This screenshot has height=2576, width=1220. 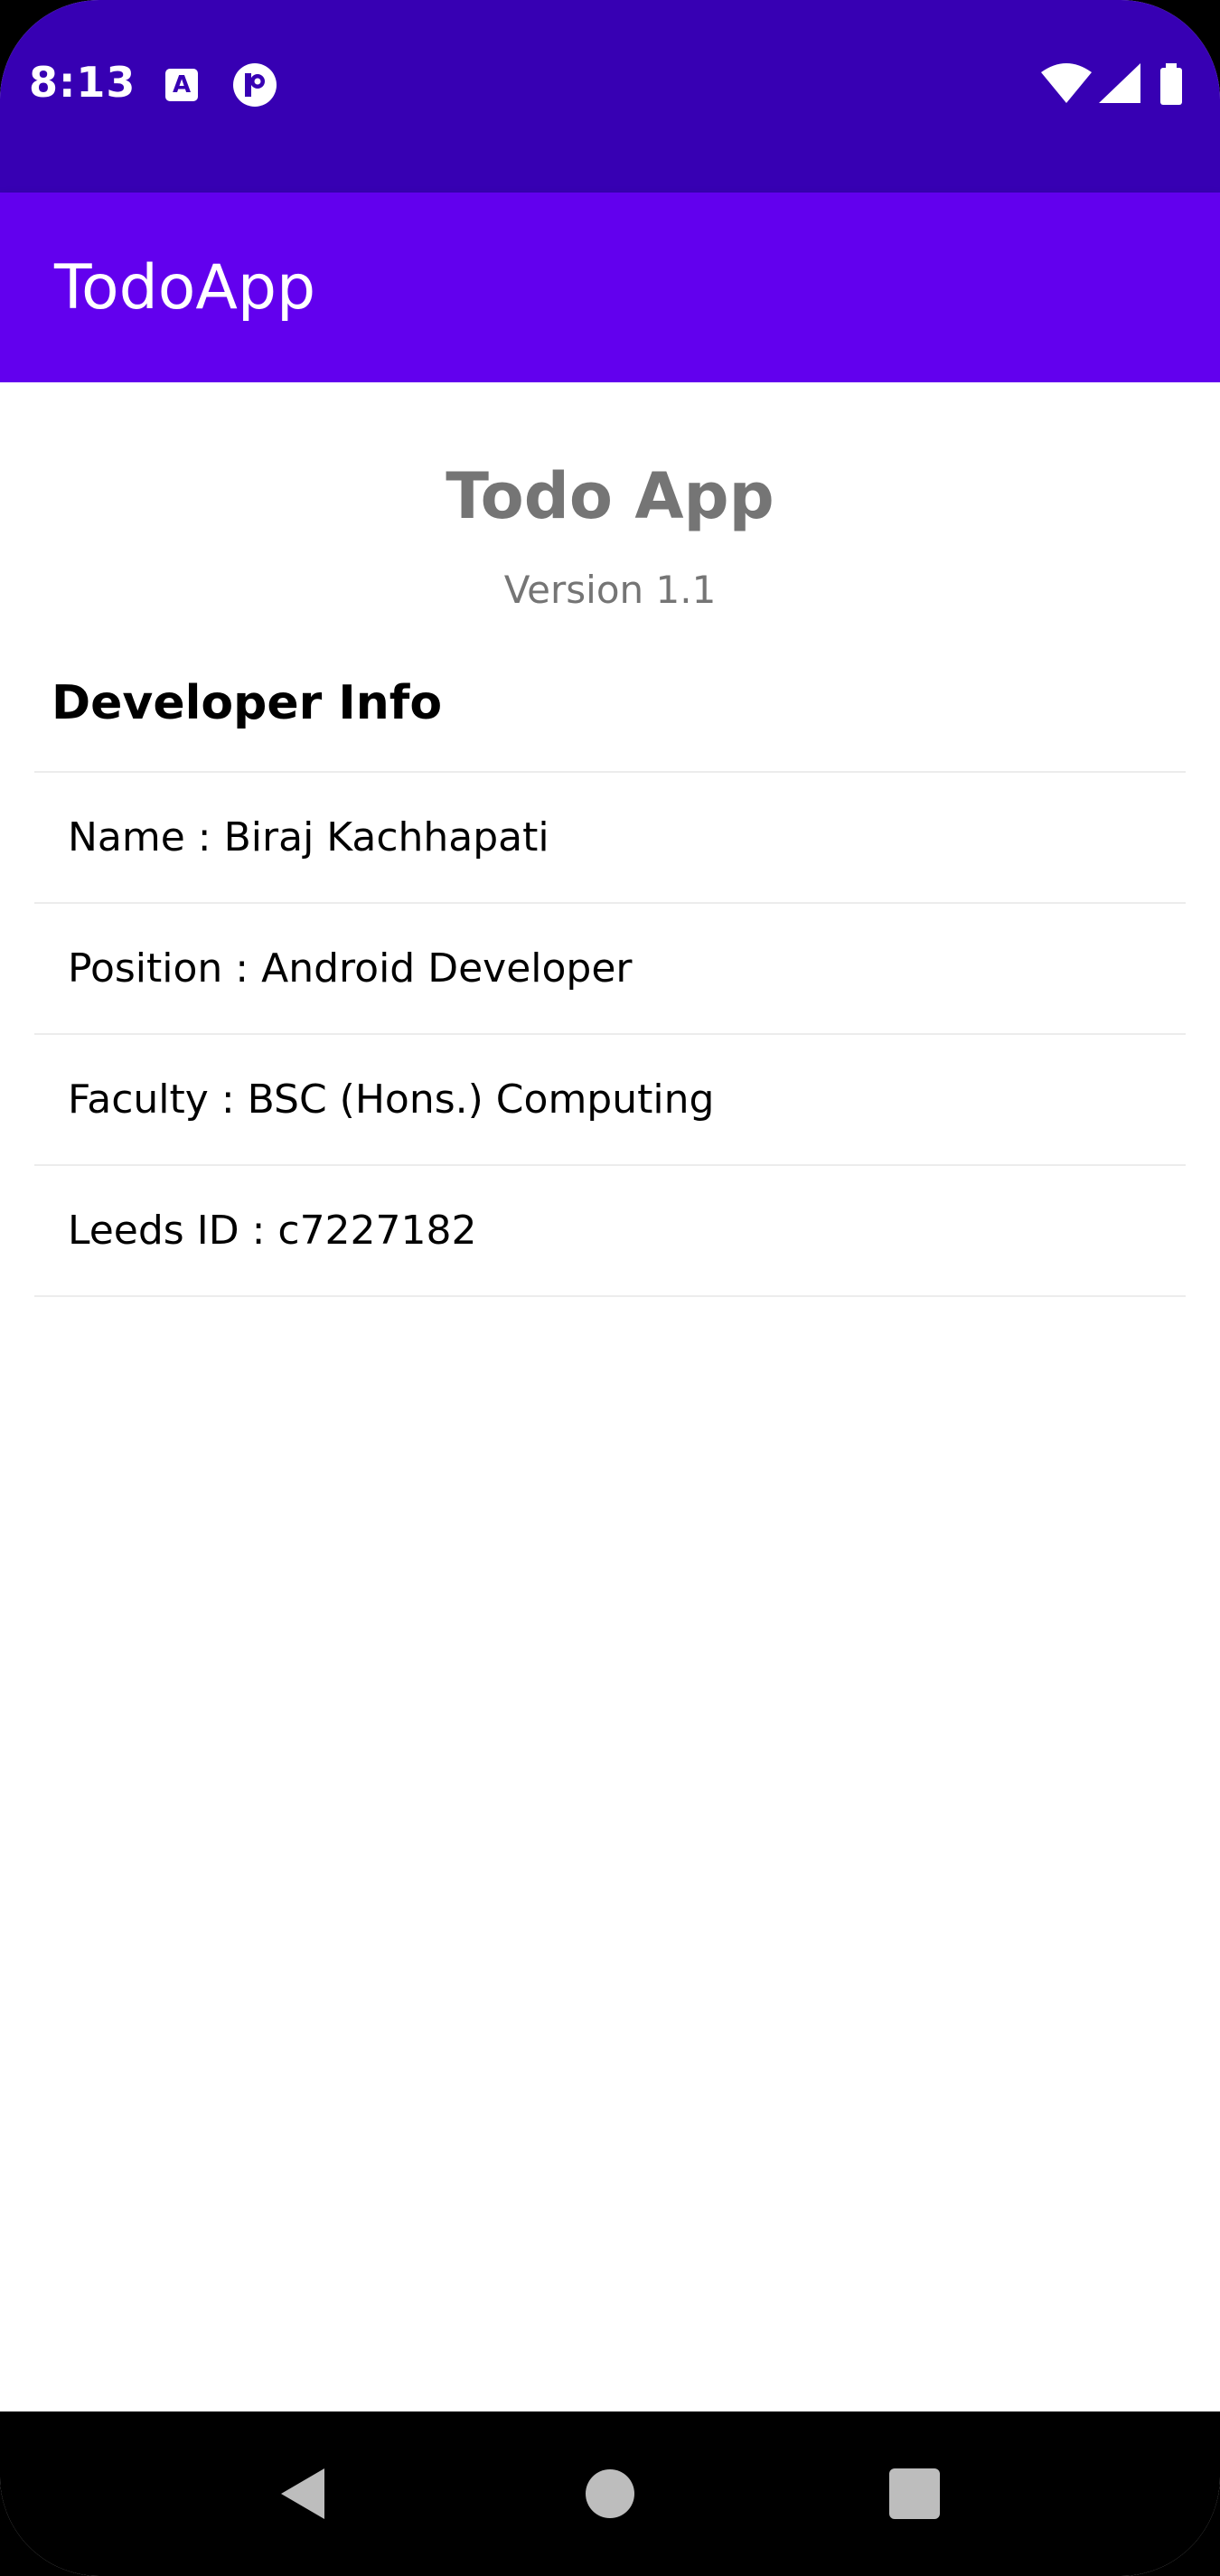 I want to click on info-row-leeds-id: Leeds ID : c7227182, so click(x=610, y=1231).